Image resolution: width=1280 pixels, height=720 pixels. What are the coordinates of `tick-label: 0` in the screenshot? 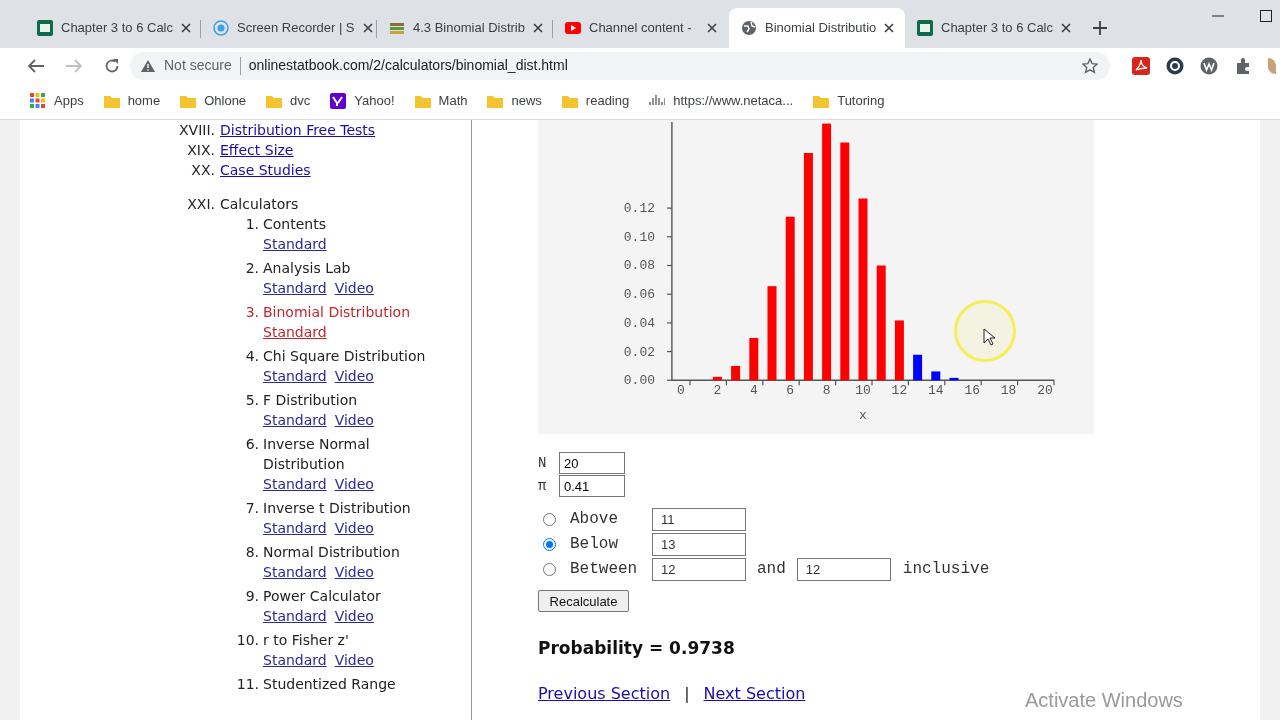 It's located at (681, 391).